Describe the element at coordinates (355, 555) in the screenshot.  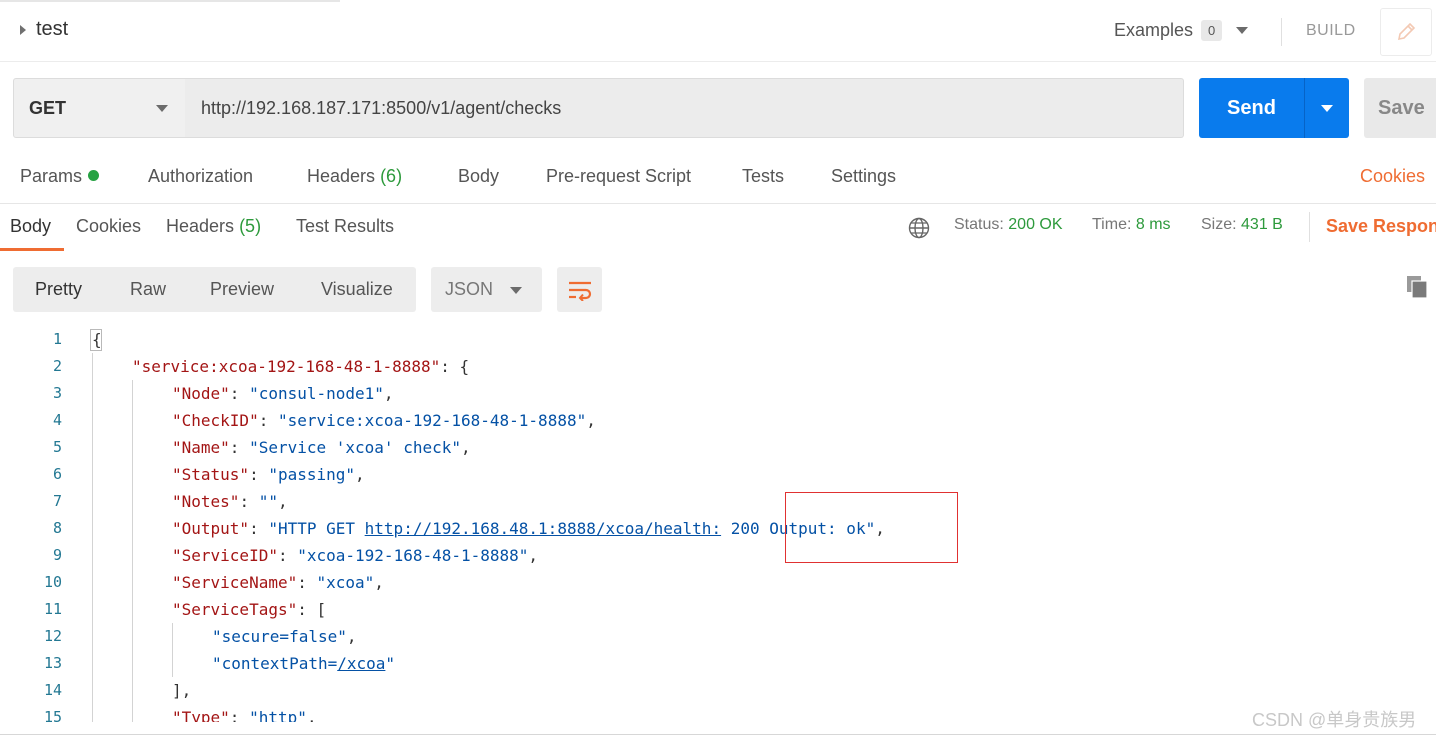
I see `code-text: "ServiceID": "xcoa-192-168-48-1-8888",` at that location.